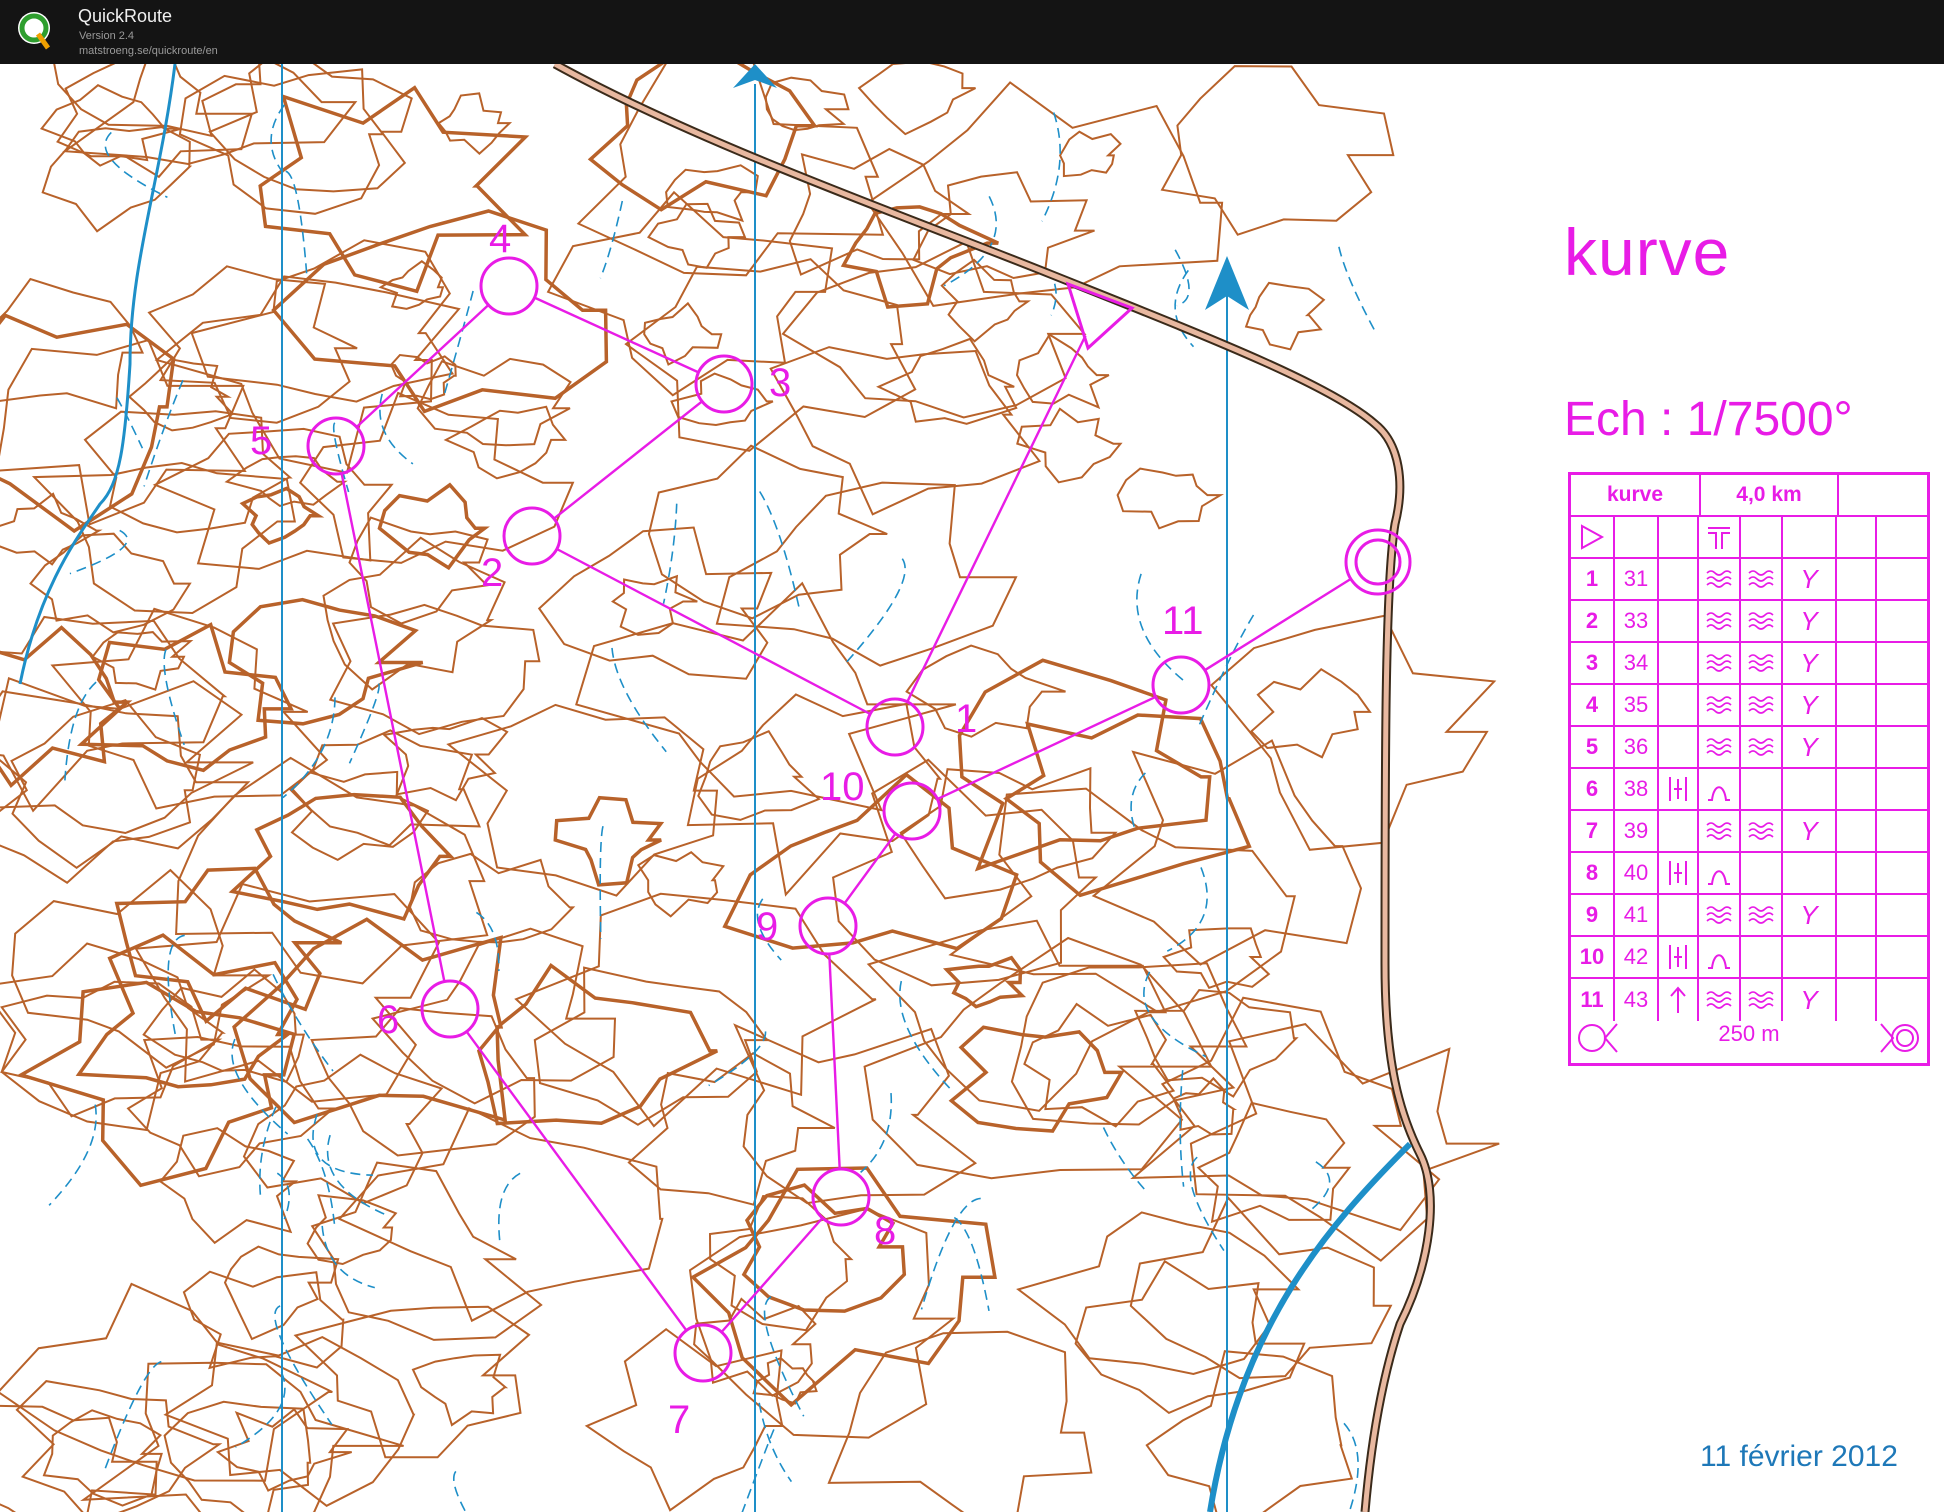 The width and height of the screenshot is (1944, 1512). I want to click on control-number-5: 5, so click(261, 441).